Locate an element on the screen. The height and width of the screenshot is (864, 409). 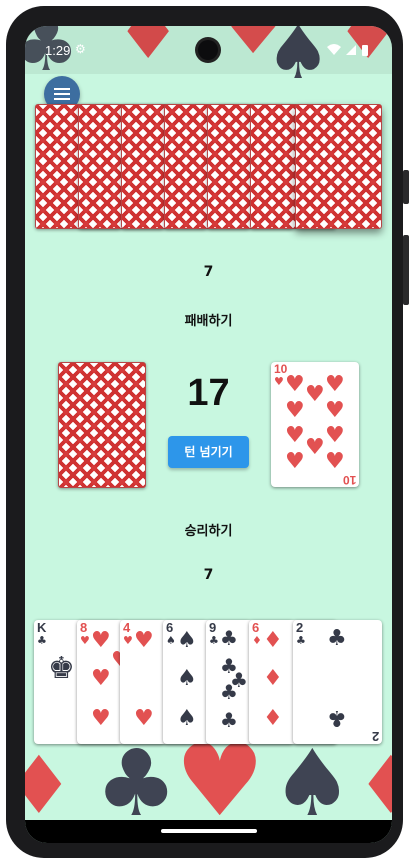
heart-decoration-icon: ♥ is located at coordinates (220, 780).